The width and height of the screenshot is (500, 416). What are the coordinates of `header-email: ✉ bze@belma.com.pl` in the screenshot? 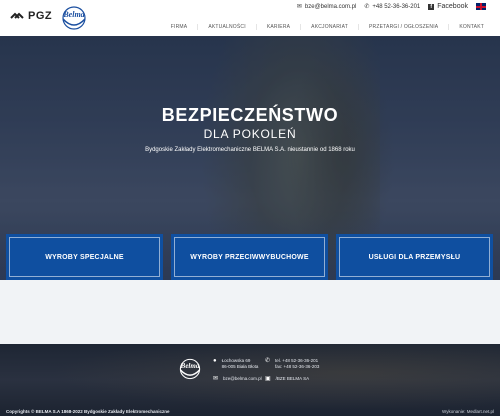 It's located at (326, 7).